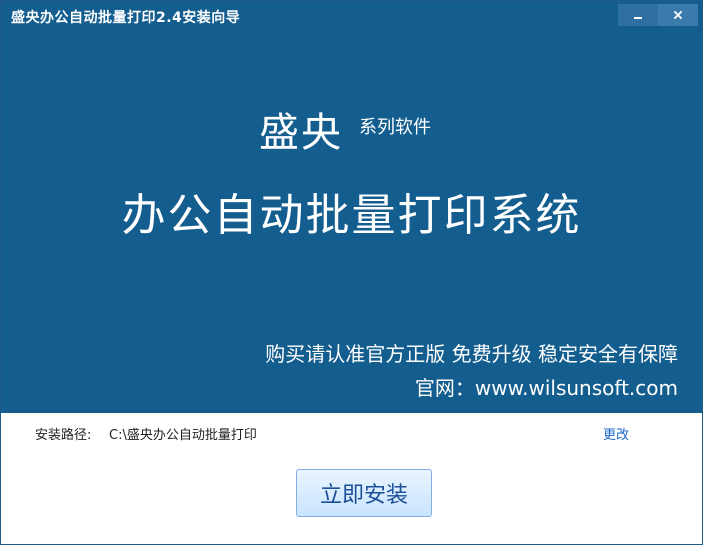 The image size is (703, 545). What do you see at coordinates (351, 215) in the screenshot?
I see `product-name: 办公自动批量打印系统` at bounding box center [351, 215].